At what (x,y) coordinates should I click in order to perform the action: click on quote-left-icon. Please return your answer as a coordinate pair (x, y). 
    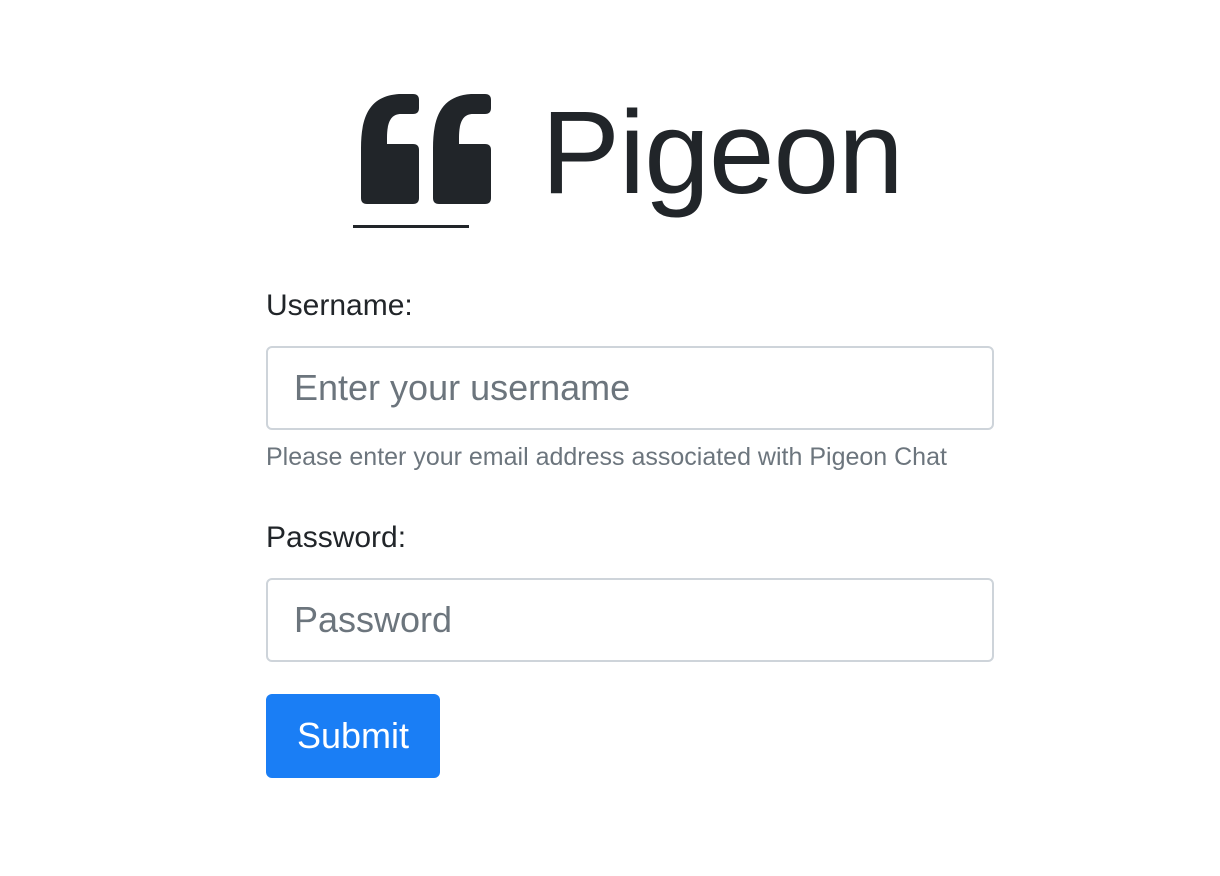
    Looking at the image, I should click on (422, 153).